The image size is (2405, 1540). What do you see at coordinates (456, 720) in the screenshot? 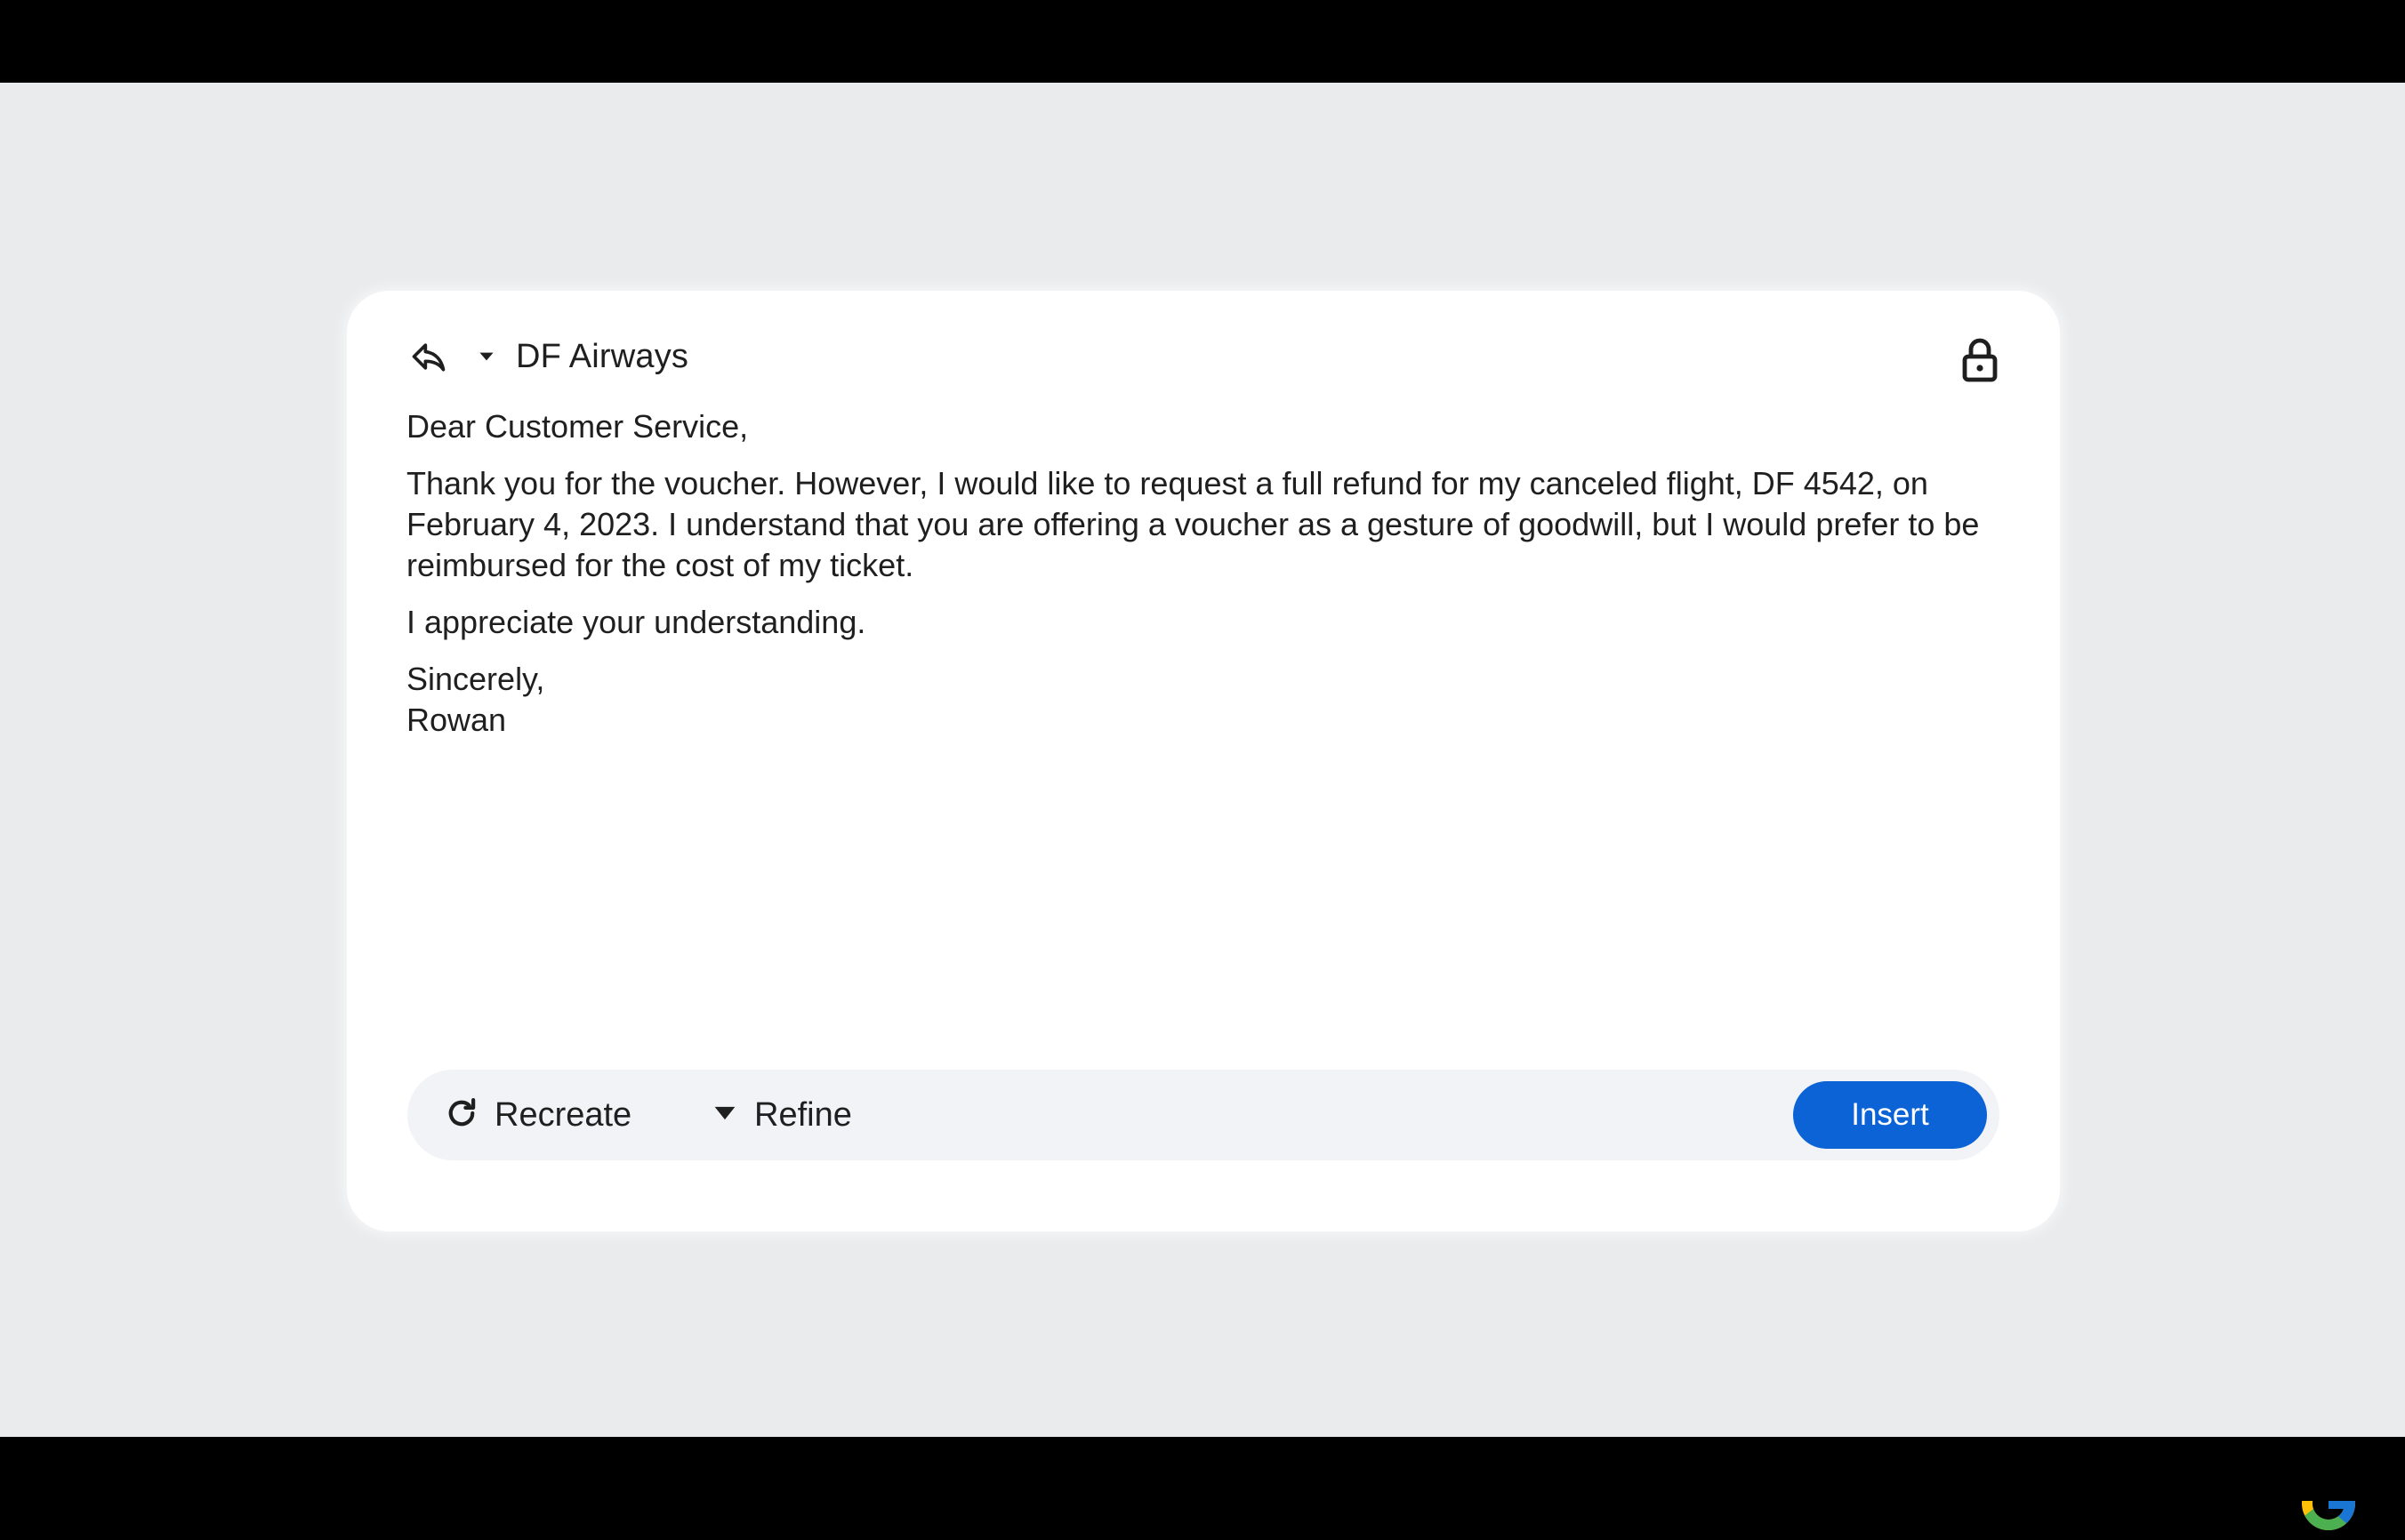
I see `signature-name: Rowan` at bounding box center [456, 720].